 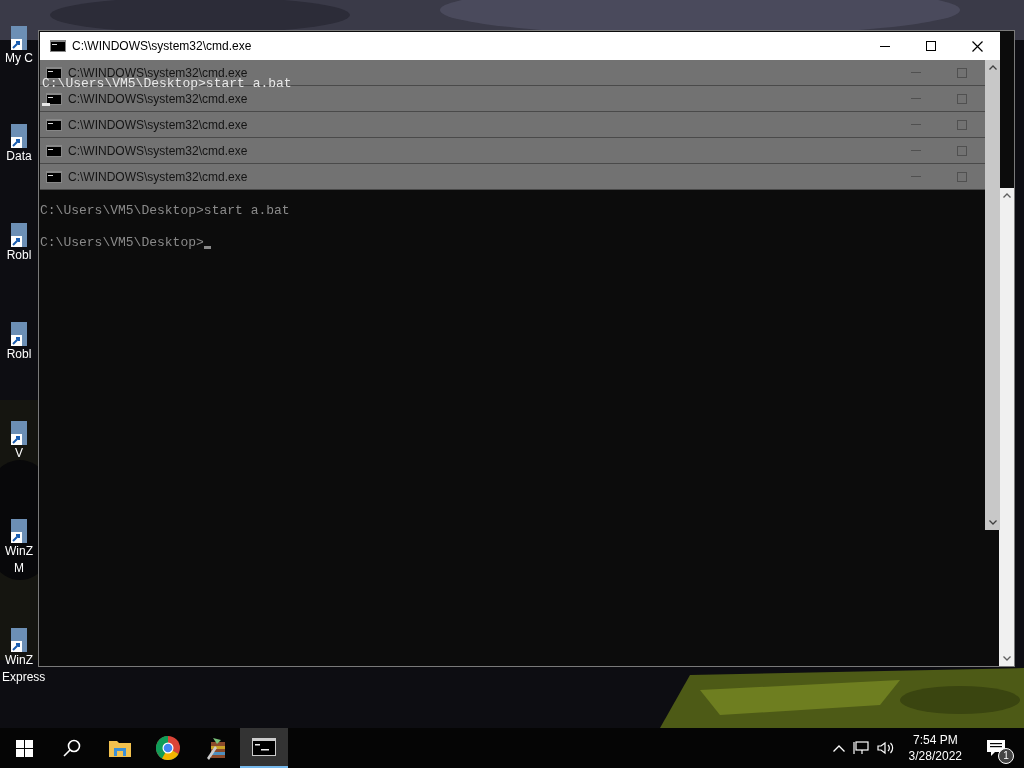 What do you see at coordinates (935, 756) in the screenshot?
I see `date-label: 3/28/2022` at bounding box center [935, 756].